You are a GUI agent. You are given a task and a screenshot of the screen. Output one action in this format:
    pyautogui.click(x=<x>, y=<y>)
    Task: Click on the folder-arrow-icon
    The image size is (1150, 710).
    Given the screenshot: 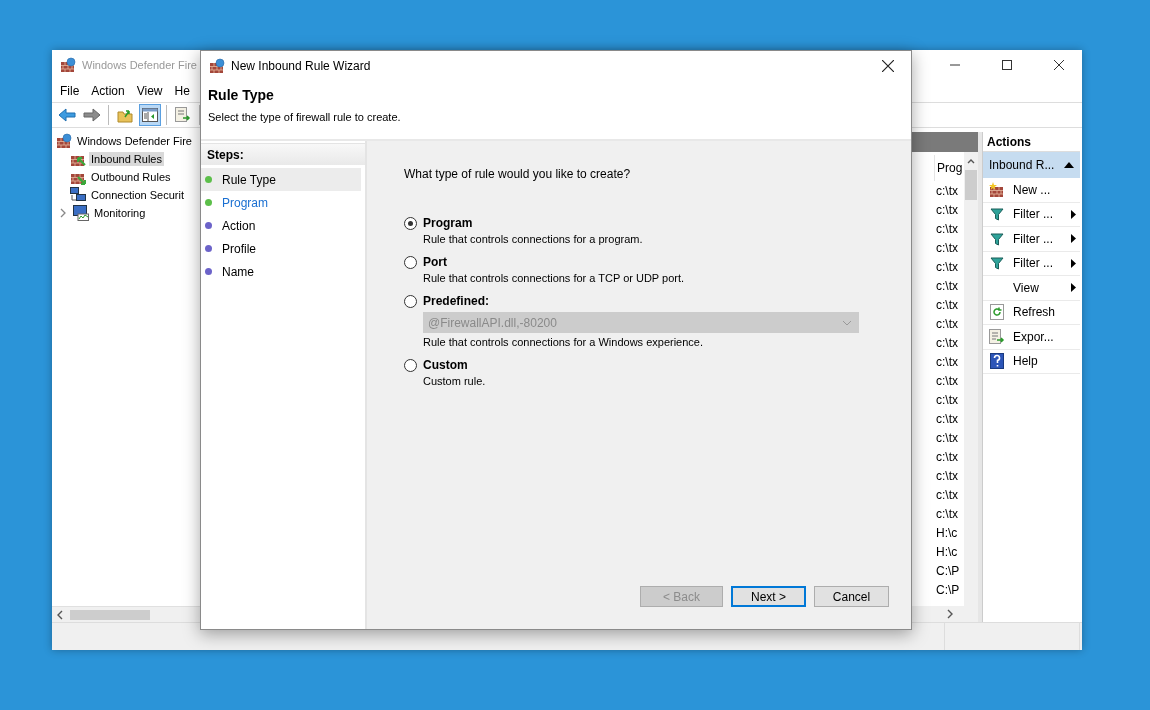 What is the action you would take?
    pyautogui.click(x=125, y=115)
    